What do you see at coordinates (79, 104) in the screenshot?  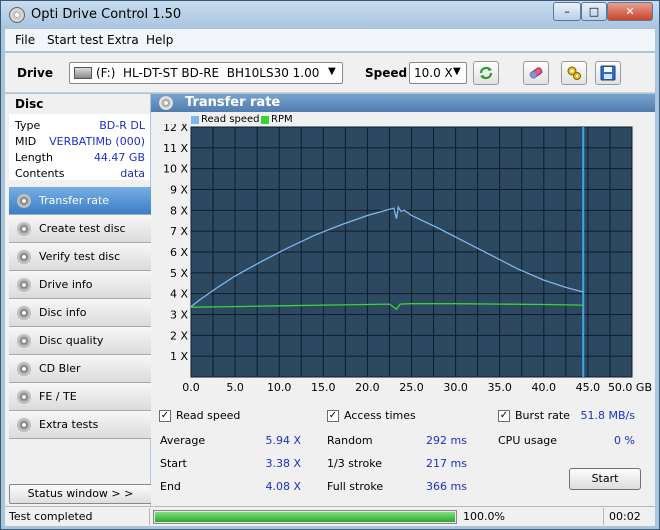 I see `disc-header: Disc` at bounding box center [79, 104].